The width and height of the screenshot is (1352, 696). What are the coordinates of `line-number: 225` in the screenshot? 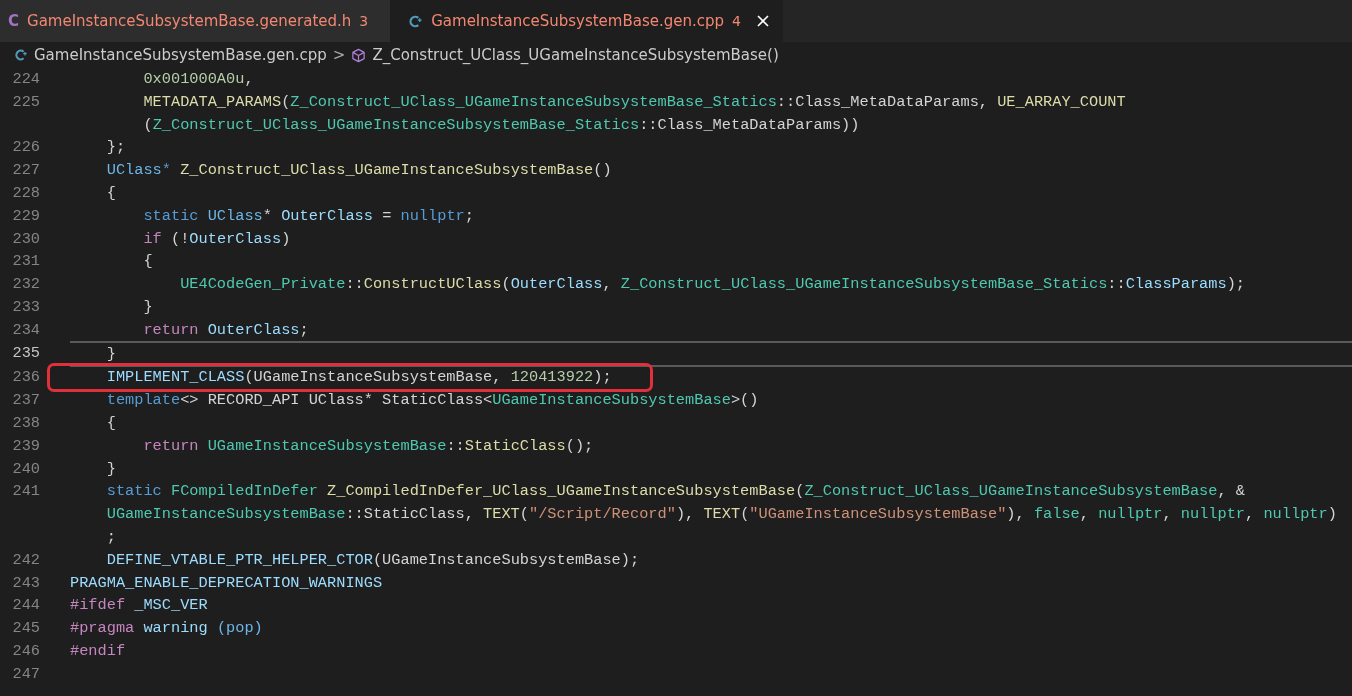 It's located at (25, 102).